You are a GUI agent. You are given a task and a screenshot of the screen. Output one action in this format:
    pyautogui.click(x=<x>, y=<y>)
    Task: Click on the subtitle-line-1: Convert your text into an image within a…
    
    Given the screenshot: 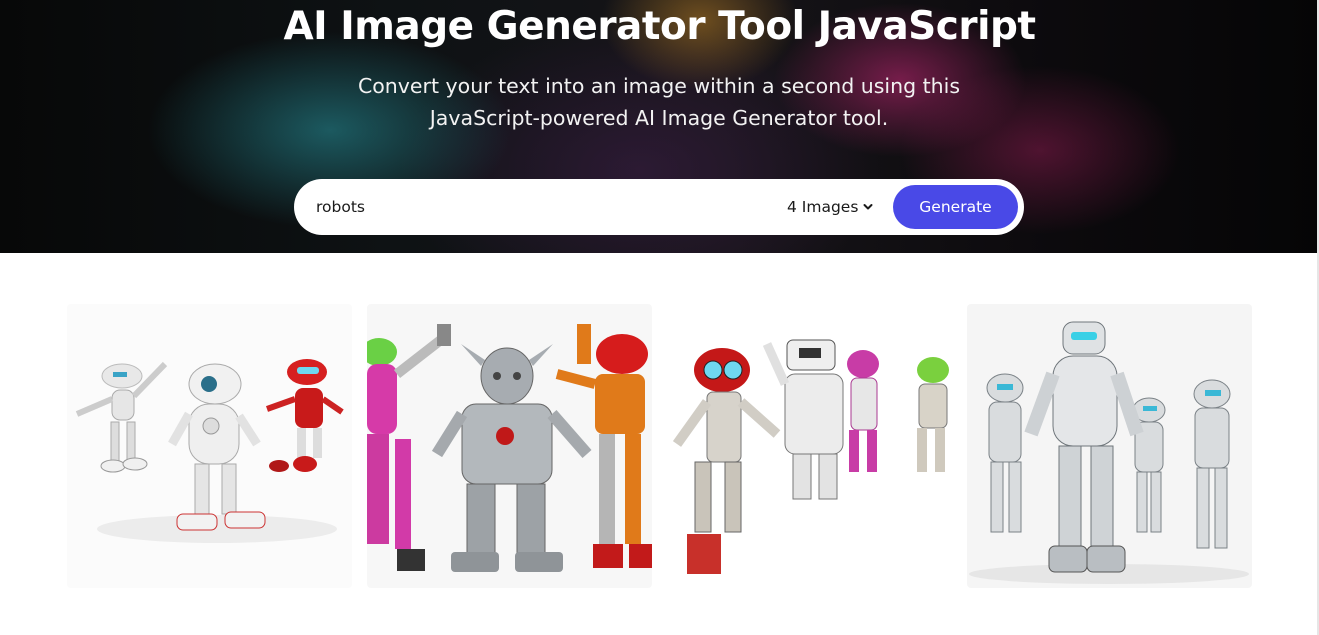 What is the action you would take?
    pyautogui.click(x=659, y=86)
    